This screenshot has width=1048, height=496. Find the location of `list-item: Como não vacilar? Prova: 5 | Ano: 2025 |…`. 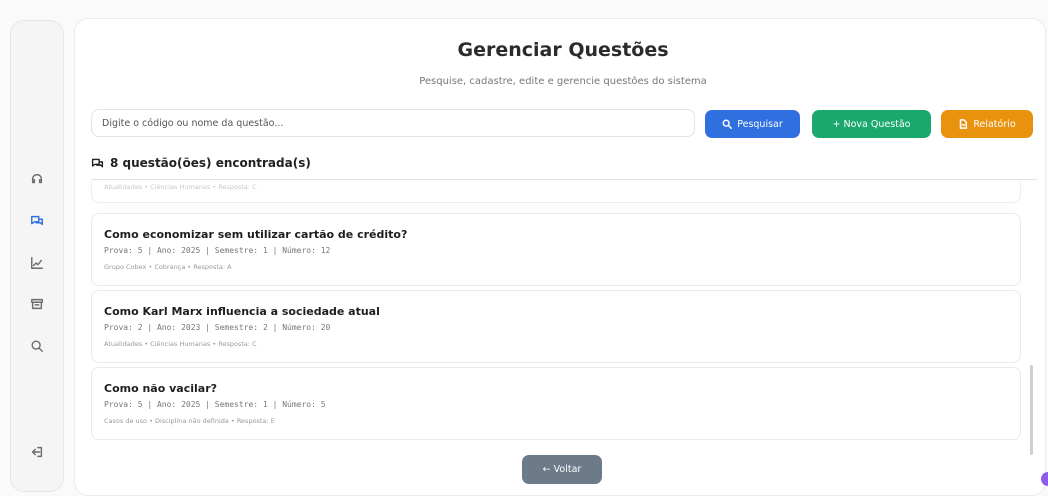

list-item: Como não vacilar? Prova: 5 | Ano: 2025 |… is located at coordinates (556, 403).